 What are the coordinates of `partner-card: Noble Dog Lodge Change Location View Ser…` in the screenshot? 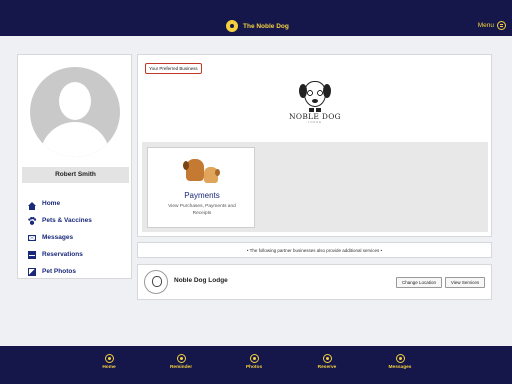 It's located at (314, 282).